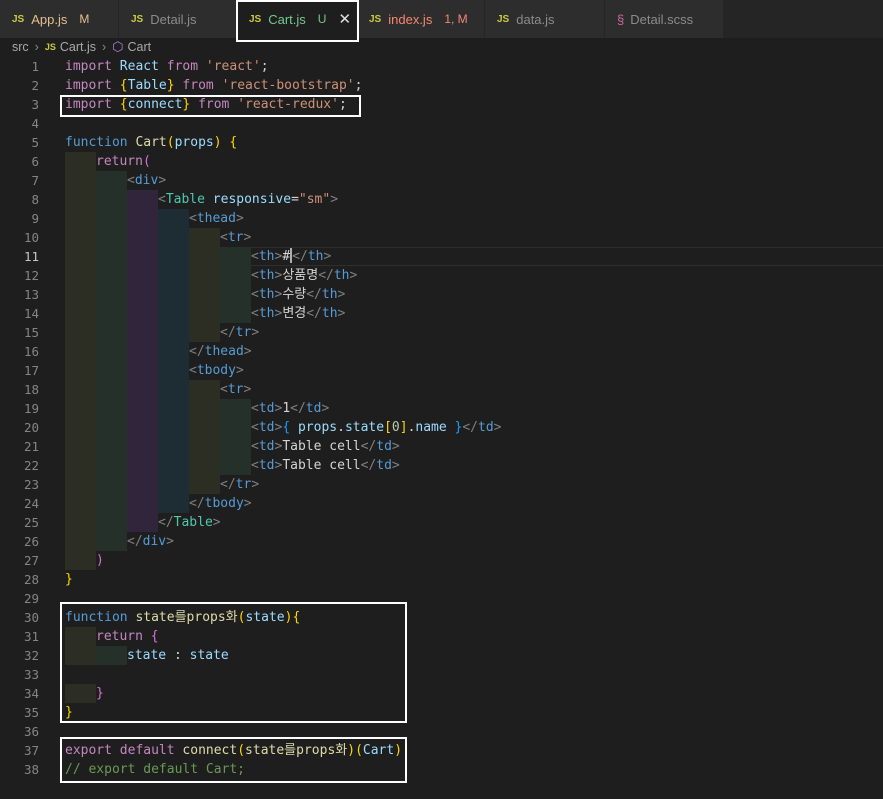 The width and height of the screenshot is (883, 799). What do you see at coordinates (441, 313) in the screenshot?
I see `code-line: 14 <th>변경</th>` at bounding box center [441, 313].